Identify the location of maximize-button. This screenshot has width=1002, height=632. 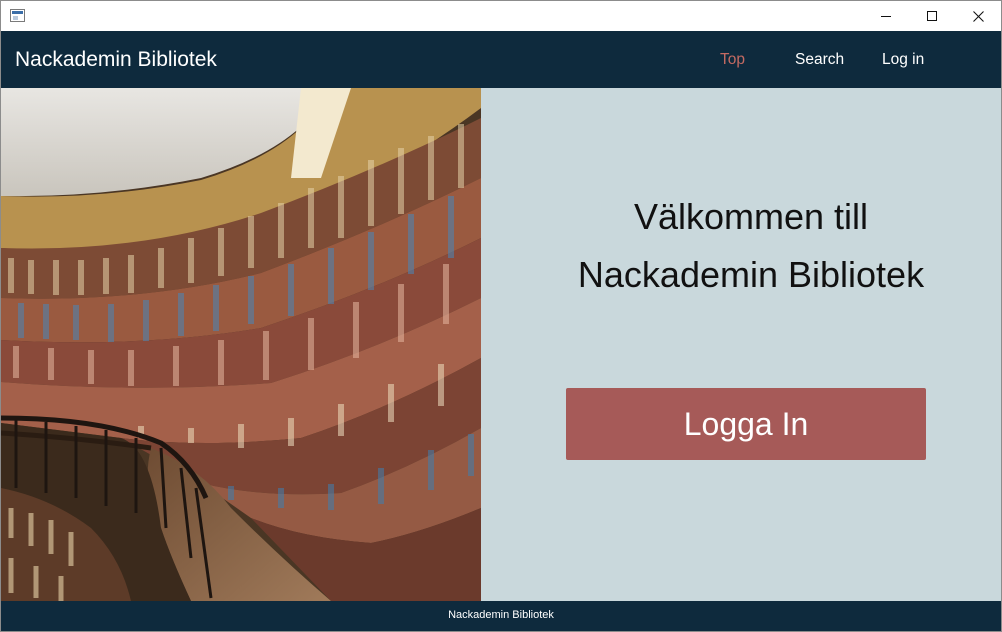
(932, 16).